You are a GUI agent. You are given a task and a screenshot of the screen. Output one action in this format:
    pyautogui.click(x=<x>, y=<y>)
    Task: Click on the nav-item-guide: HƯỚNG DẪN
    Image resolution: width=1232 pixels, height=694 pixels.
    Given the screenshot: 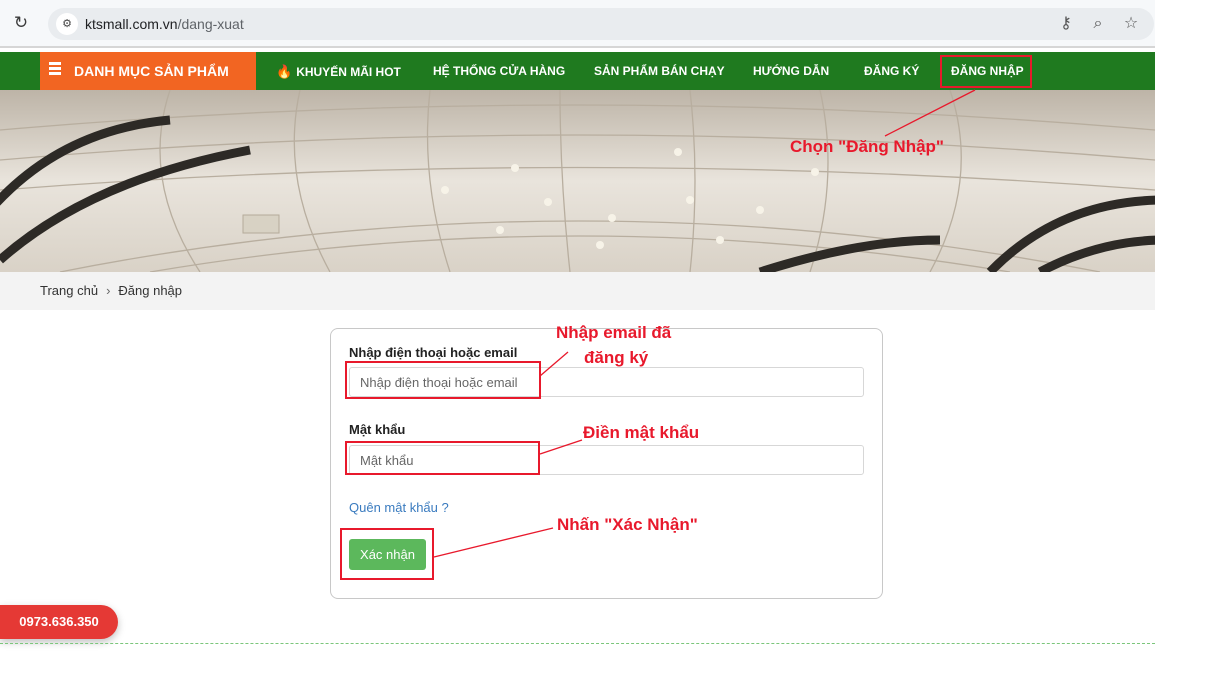 What is the action you would take?
    pyautogui.click(x=791, y=71)
    